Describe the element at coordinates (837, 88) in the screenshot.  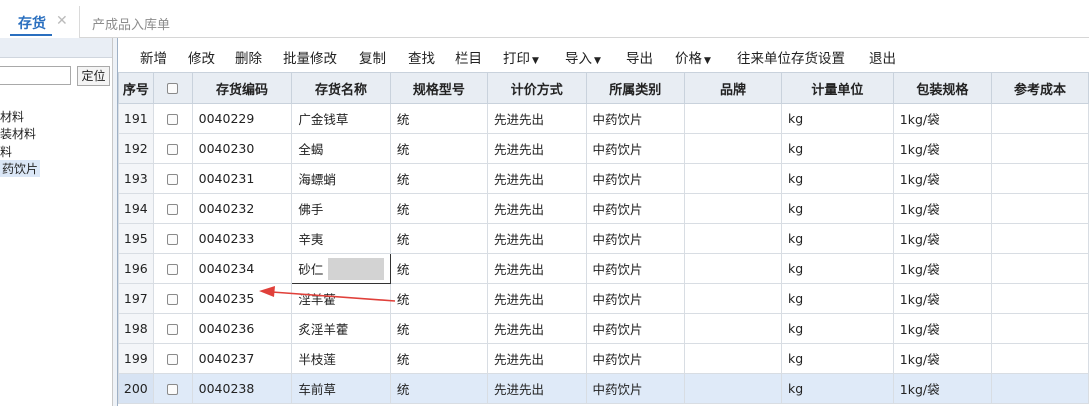
I see `col-header-unit: 计量单位` at that location.